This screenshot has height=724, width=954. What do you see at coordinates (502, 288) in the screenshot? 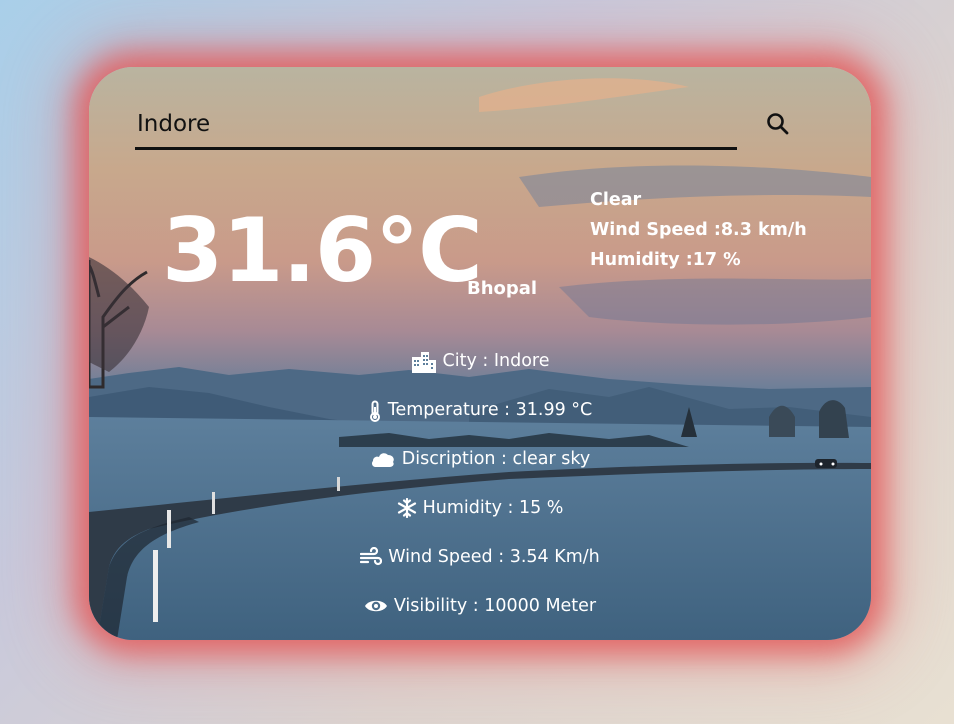
I see `current-city: Bhopal` at bounding box center [502, 288].